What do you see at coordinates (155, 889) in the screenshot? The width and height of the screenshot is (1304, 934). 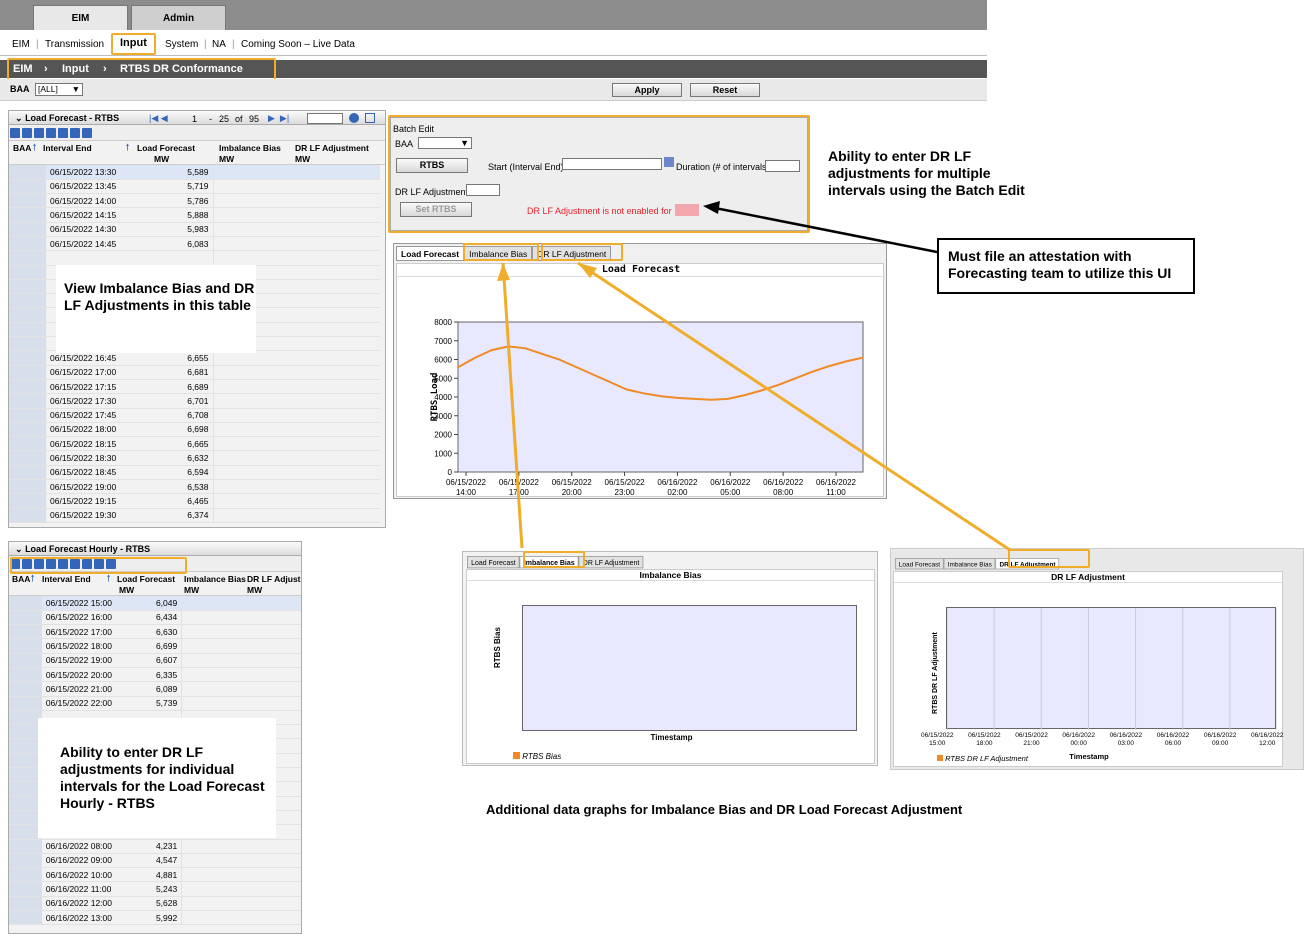 I see `table-row: 06/16/2022 11:00 5,243` at bounding box center [155, 889].